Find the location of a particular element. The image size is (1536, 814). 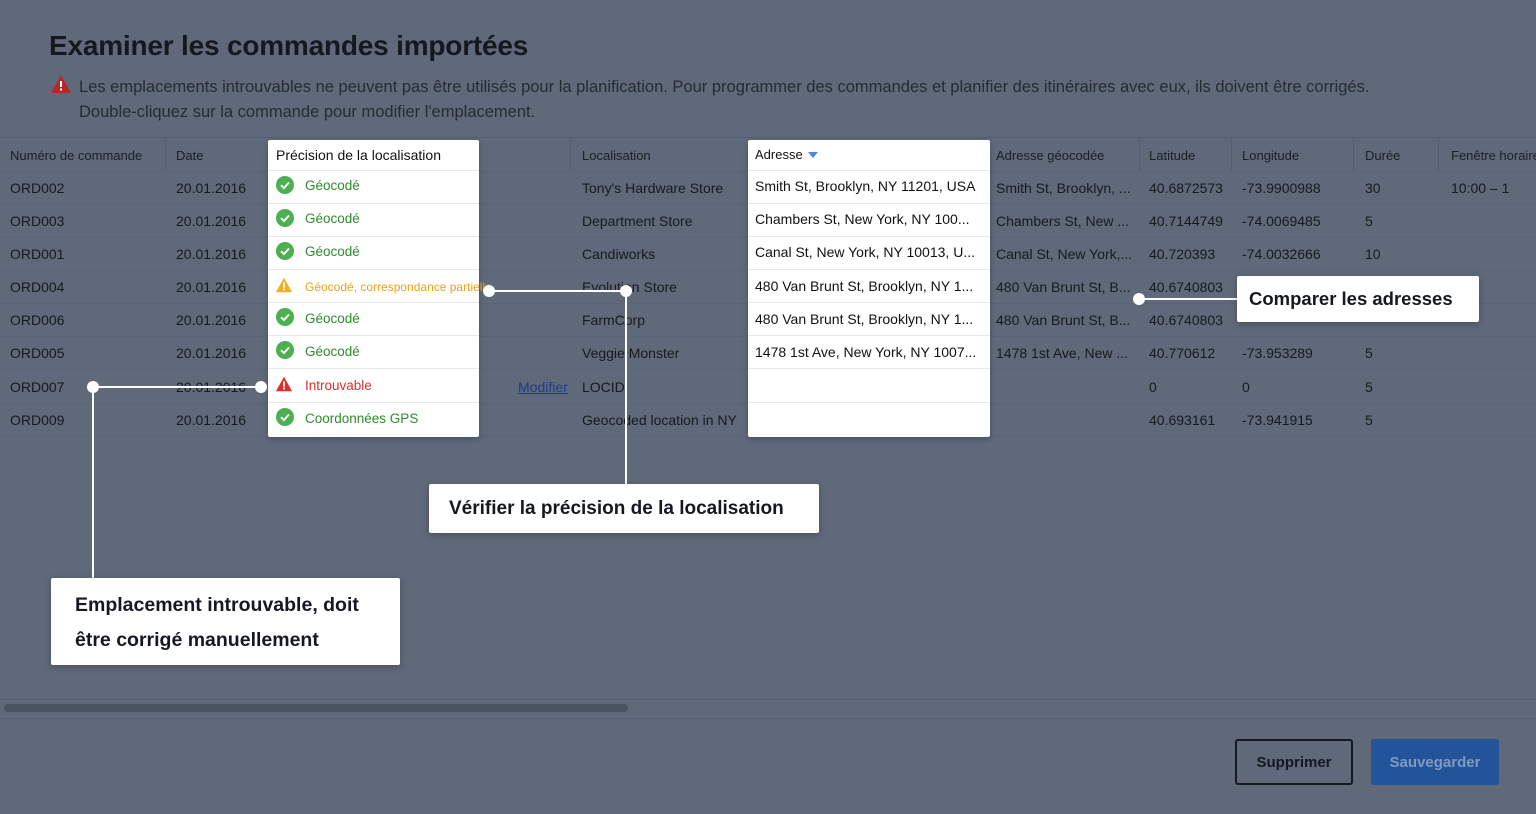

callout-compare-addresses: Comparer les adresses is located at coordinates (1358, 299).